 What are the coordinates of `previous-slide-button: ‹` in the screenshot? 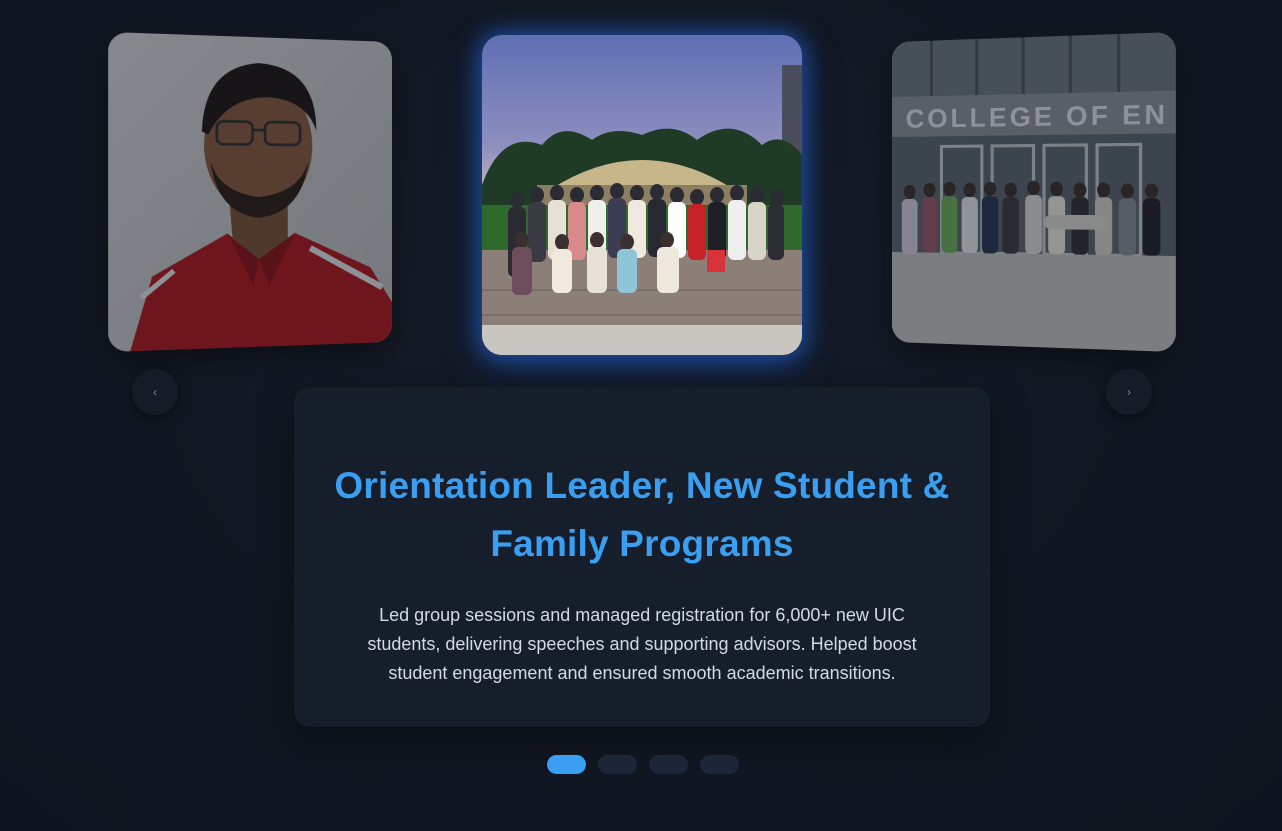 It's located at (155, 392).